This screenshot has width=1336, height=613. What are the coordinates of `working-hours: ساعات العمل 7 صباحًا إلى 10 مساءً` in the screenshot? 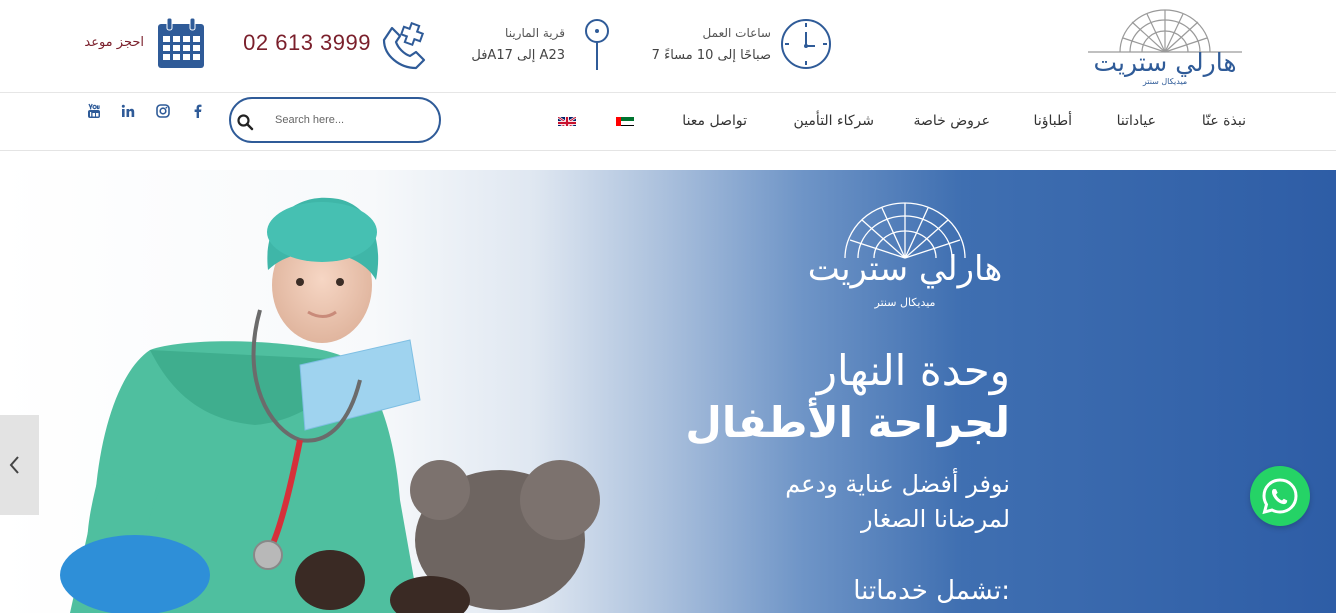 It's located at (743, 45).